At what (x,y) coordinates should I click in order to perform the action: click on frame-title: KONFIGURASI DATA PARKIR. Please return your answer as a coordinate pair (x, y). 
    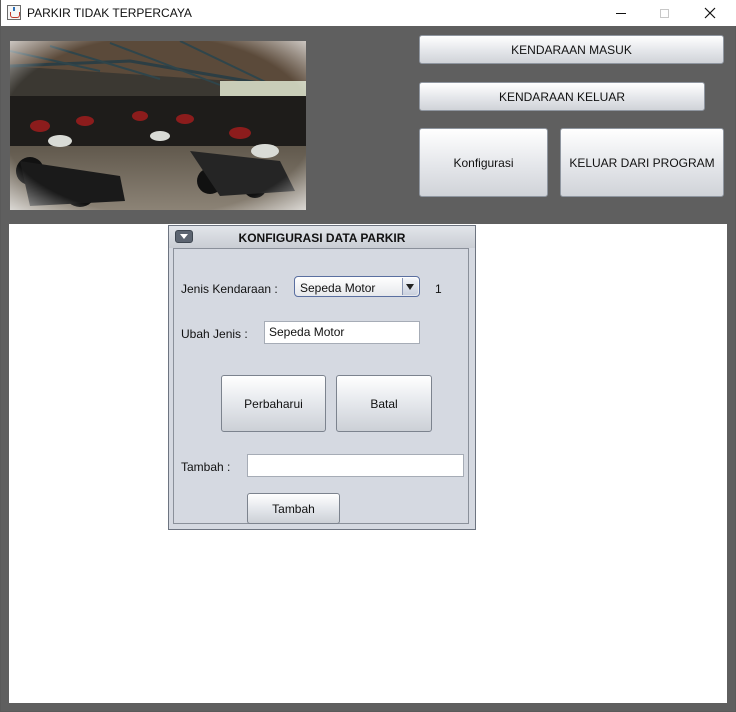
    Looking at the image, I should click on (322, 238).